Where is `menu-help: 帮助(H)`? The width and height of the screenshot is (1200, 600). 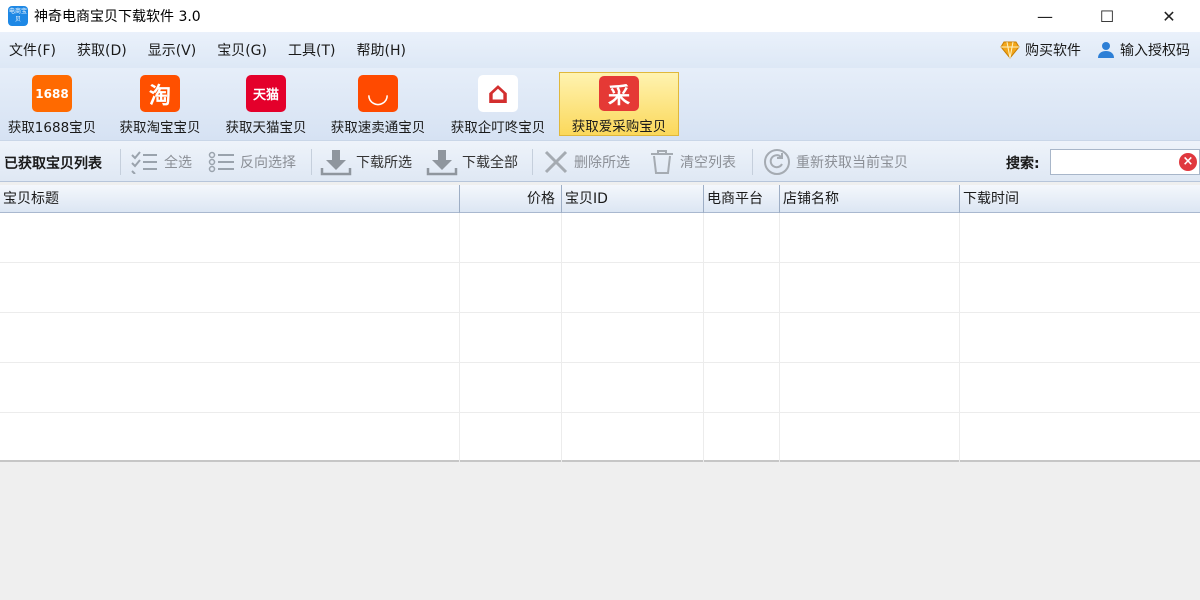 menu-help: 帮助(H) is located at coordinates (380, 50).